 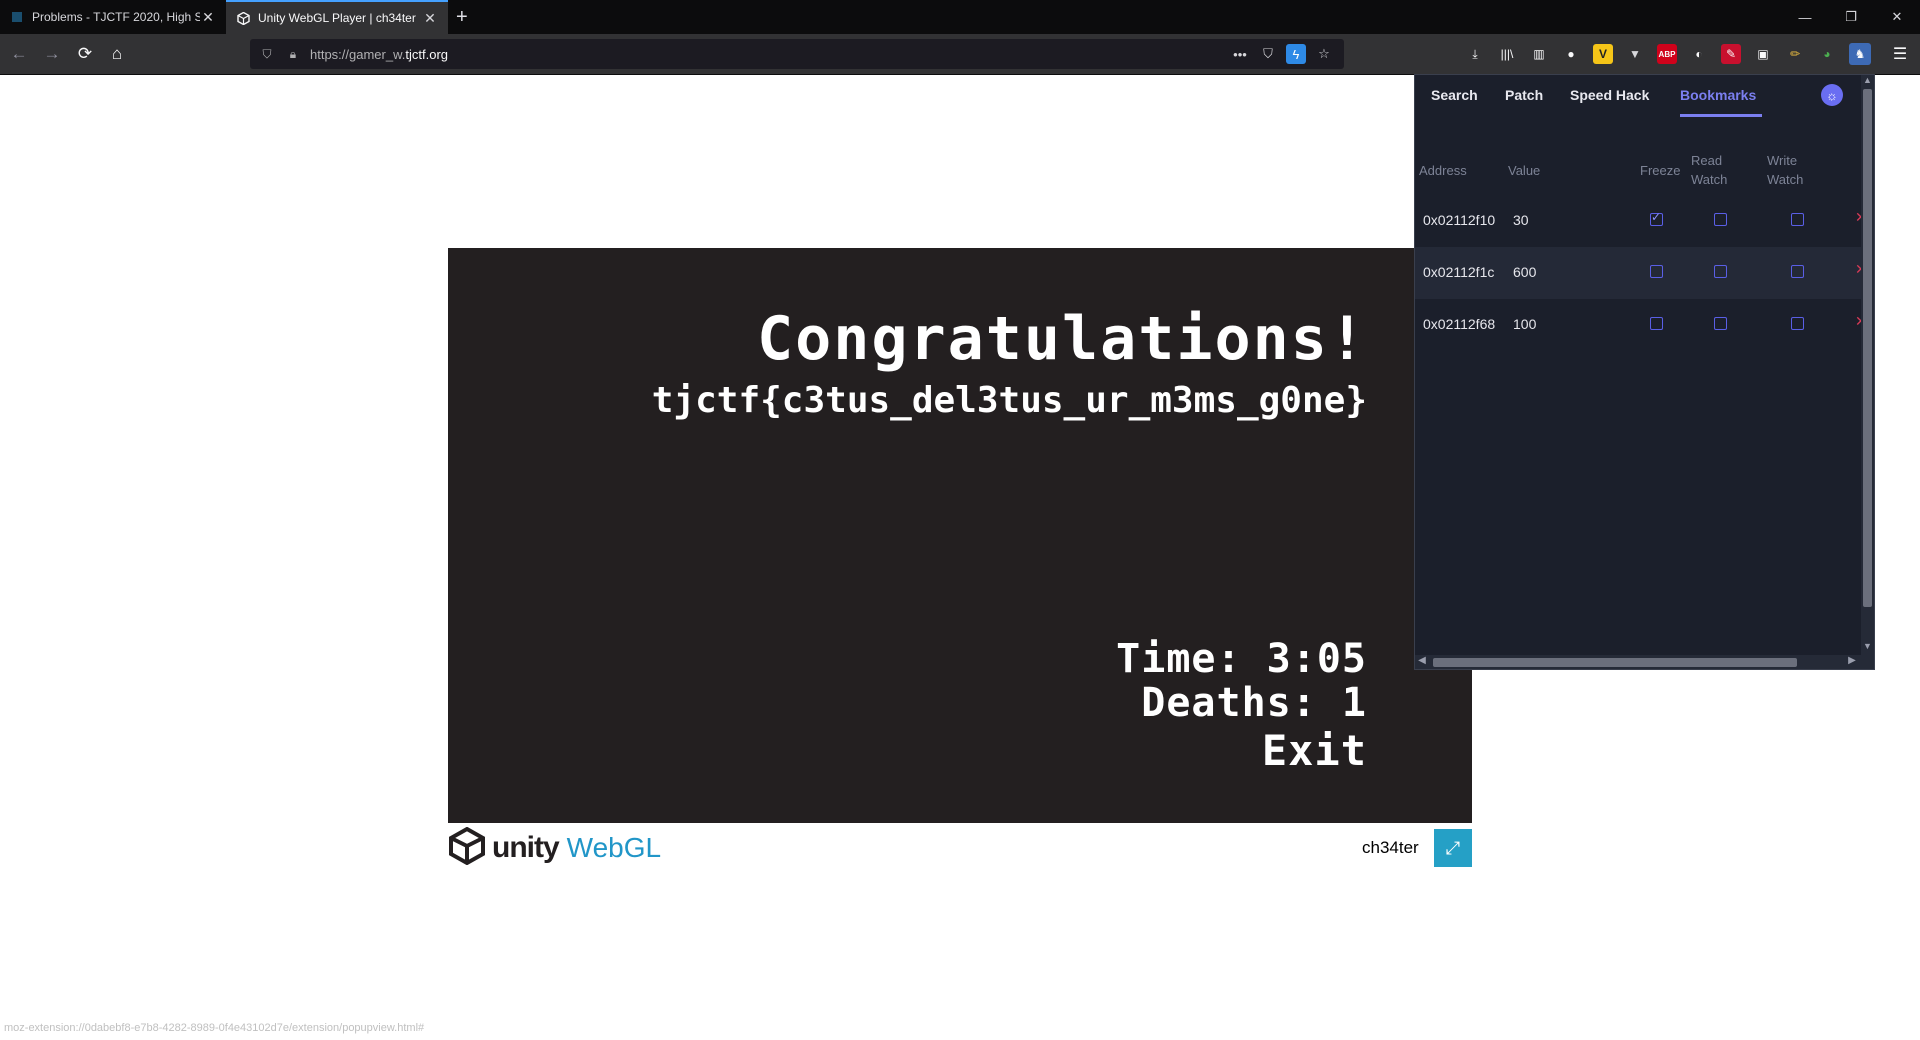 I want to click on unity-webgl-logo: unity WebGL, so click(x=555, y=848).